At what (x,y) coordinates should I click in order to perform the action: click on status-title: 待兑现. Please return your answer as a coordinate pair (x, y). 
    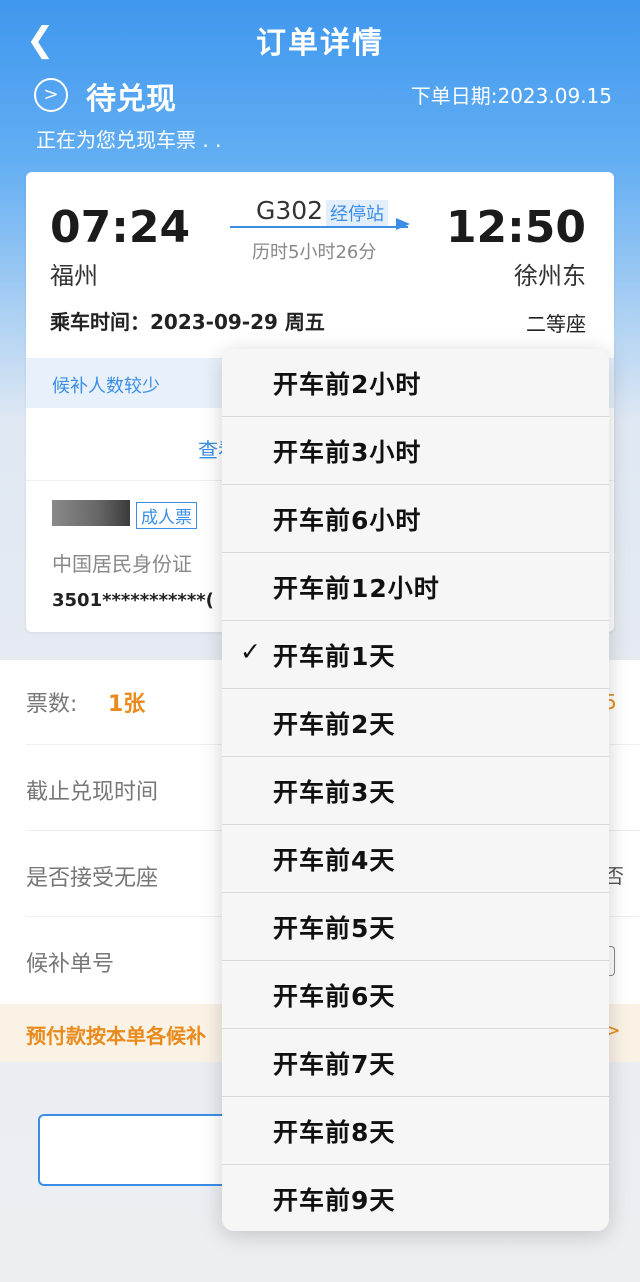
    Looking at the image, I should click on (131, 99).